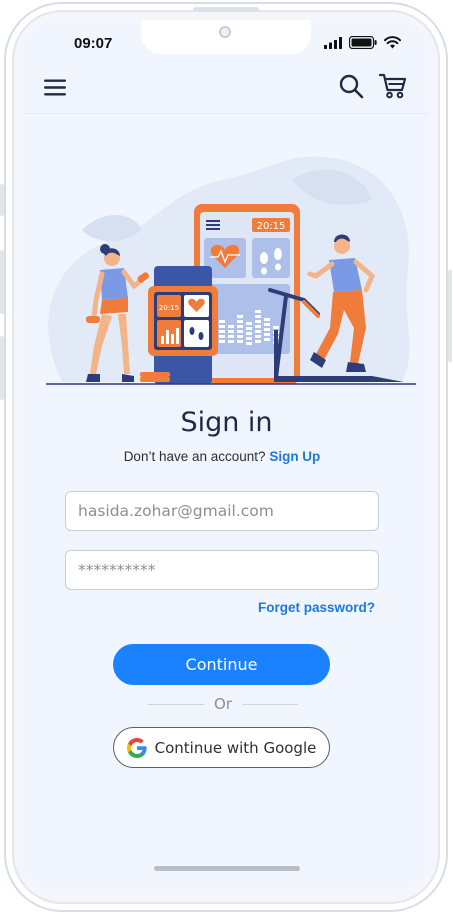 Image resolution: width=453 pixels, height=915 pixels. I want to click on notch, so click(226, 37).